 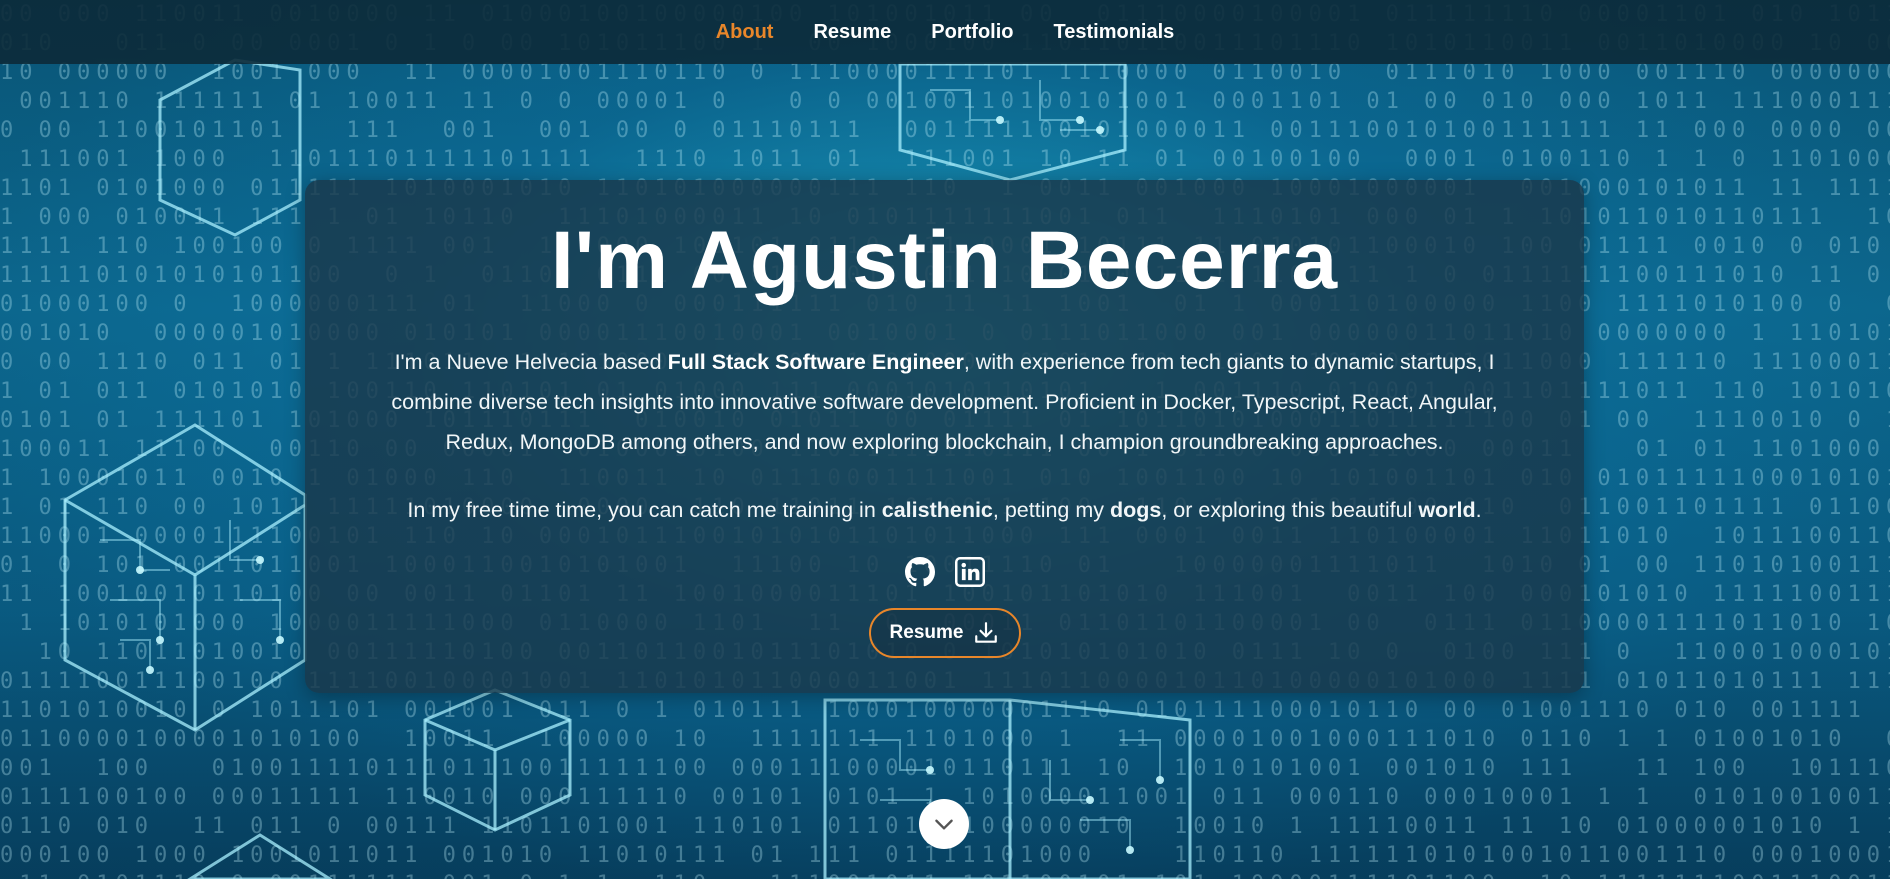 I want to click on download-resume-button: Resume, so click(x=944, y=633).